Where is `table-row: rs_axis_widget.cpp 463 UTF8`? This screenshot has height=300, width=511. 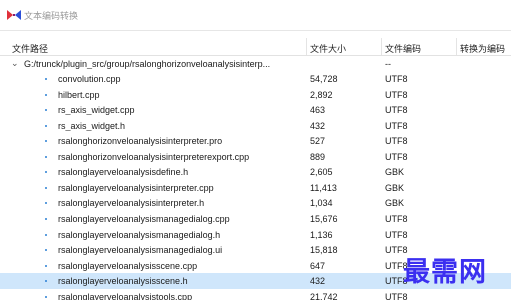 table-row: rs_axis_widget.cpp 463 UTF8 is located at coordinates (255, 110).